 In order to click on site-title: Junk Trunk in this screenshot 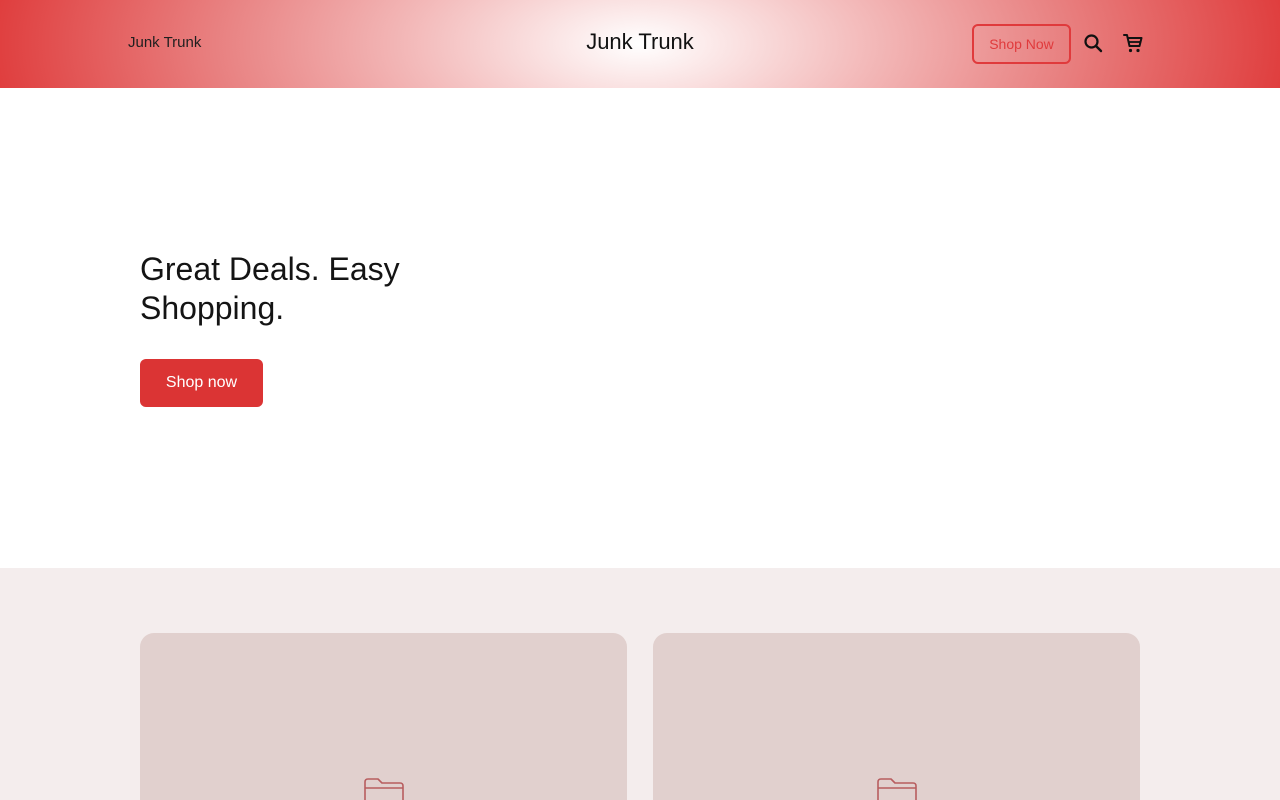, I will do `click(640, 41)`.